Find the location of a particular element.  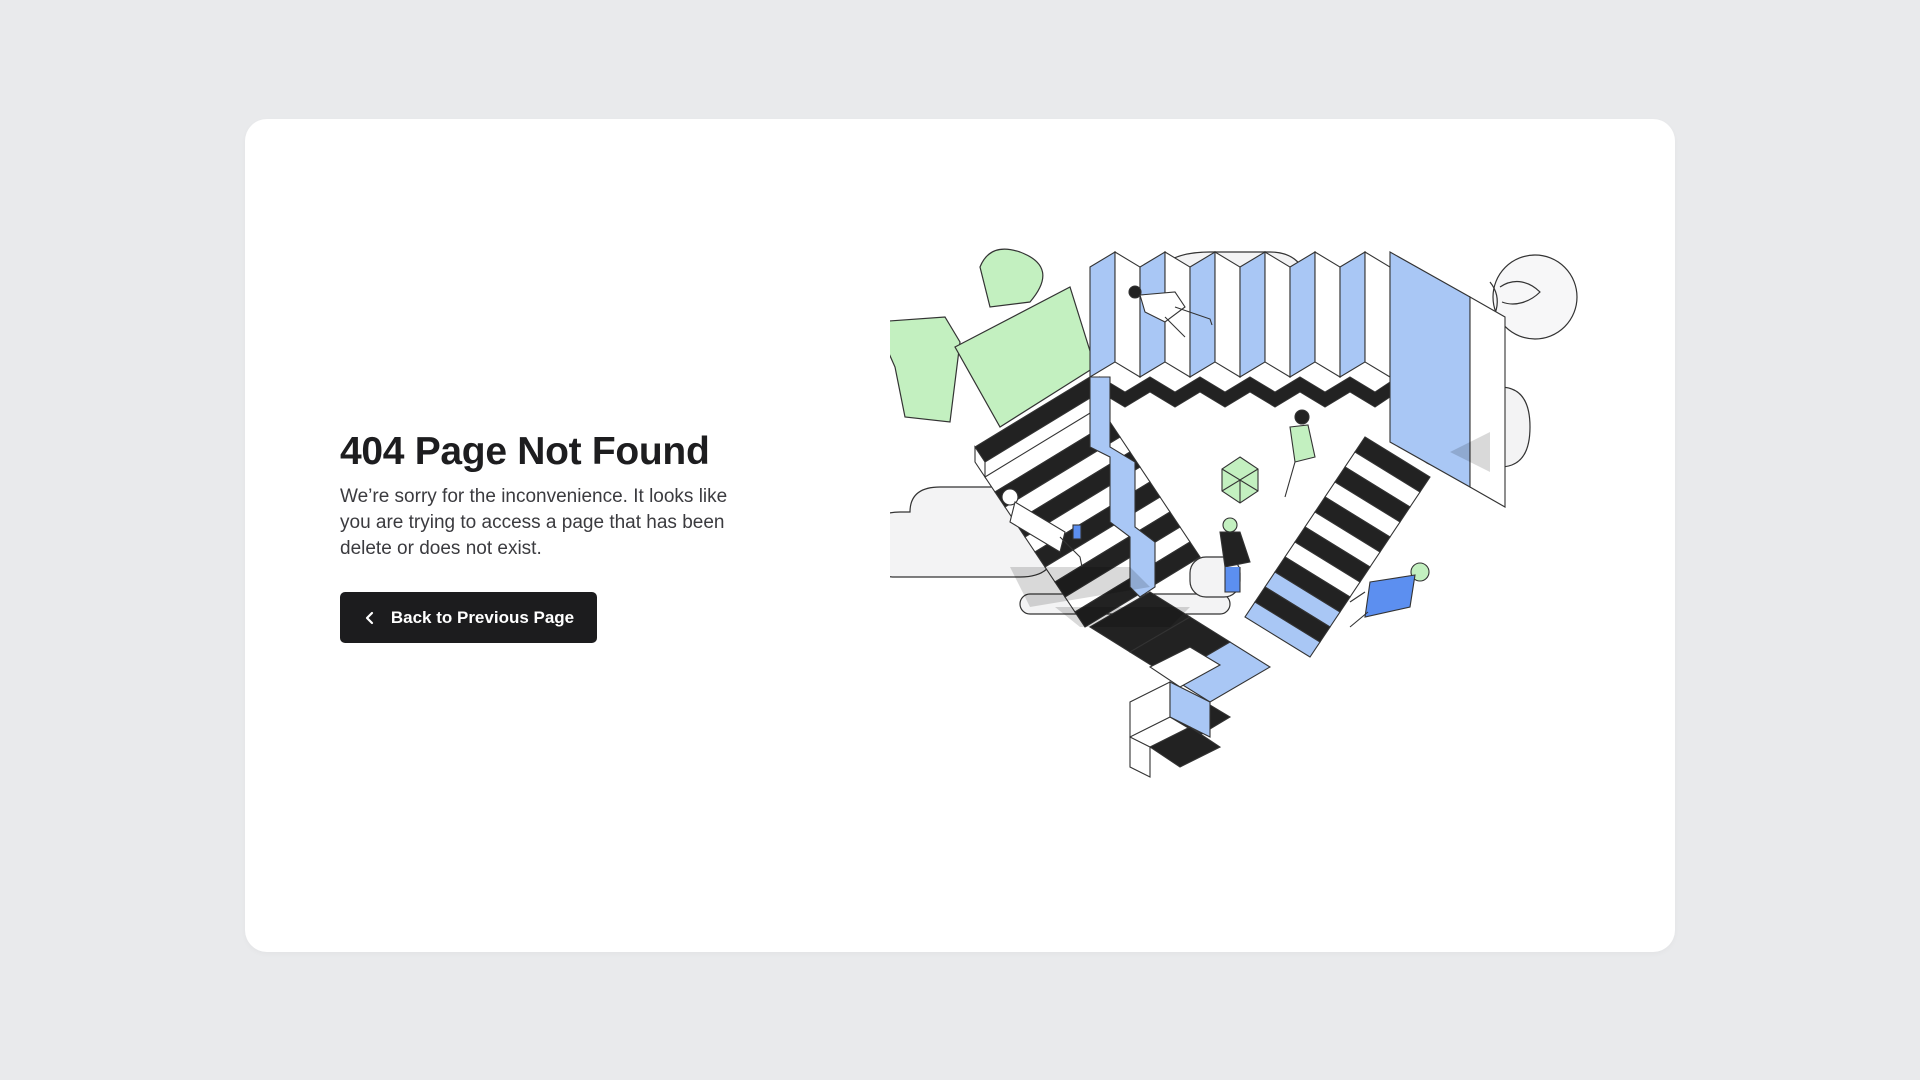

page-title: 404 Page Not Found is located at coordinates (525, 451).